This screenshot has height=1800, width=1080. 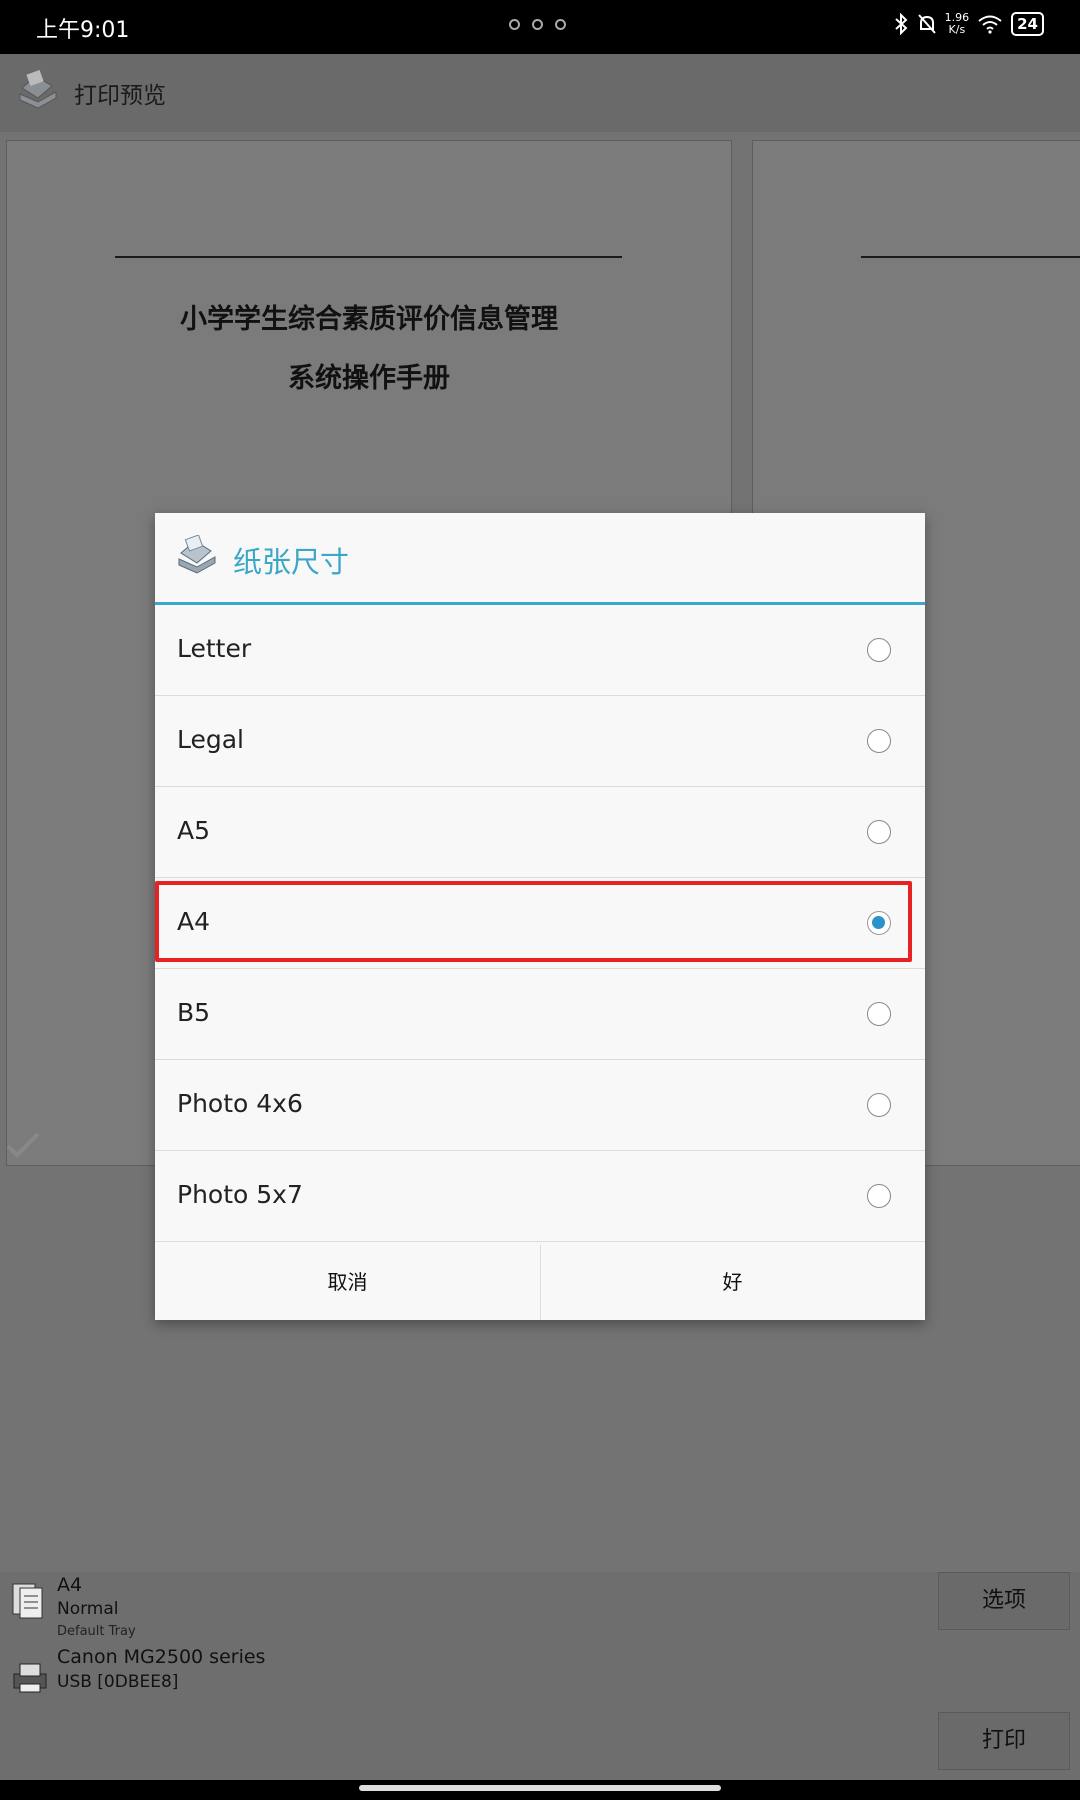 What do you see at coordinates (83, 30) in the screenshot?
I see `status-time: 上午9:01` at bounding box center [83, 30].